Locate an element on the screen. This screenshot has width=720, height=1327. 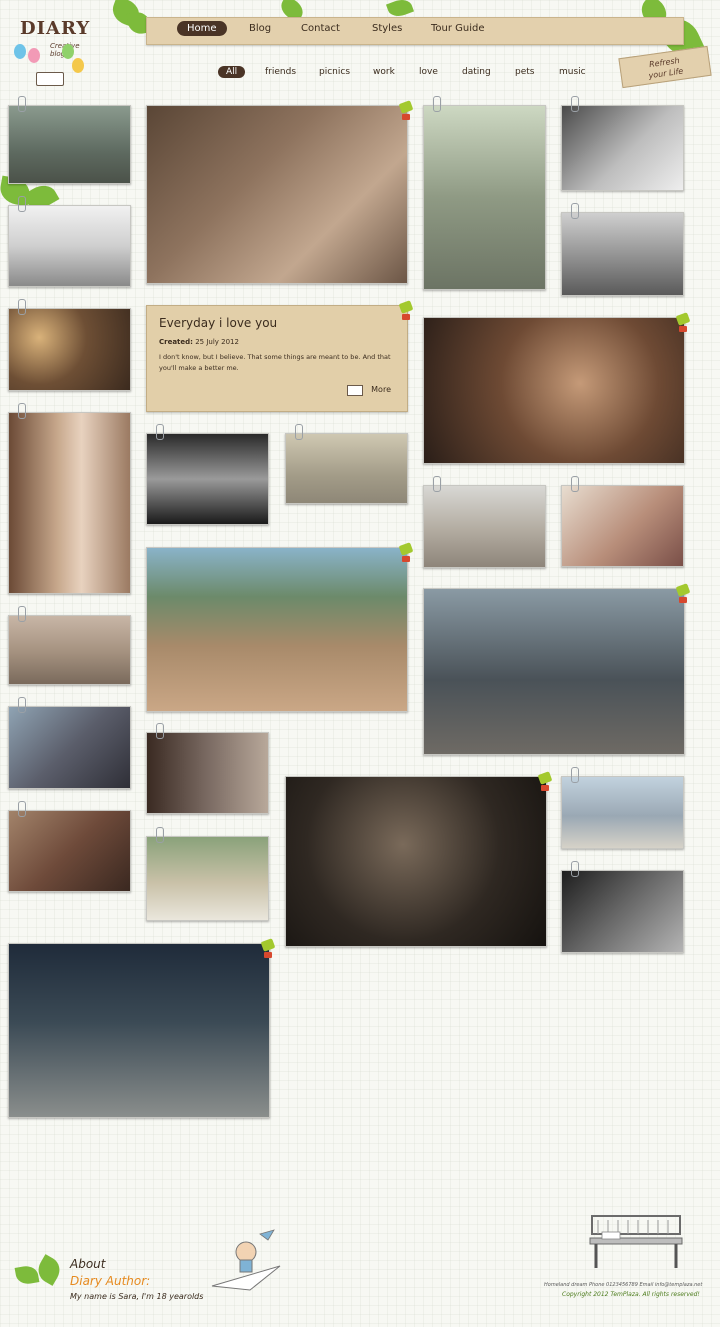
filter-all: All is located at coordinates (232, 72).